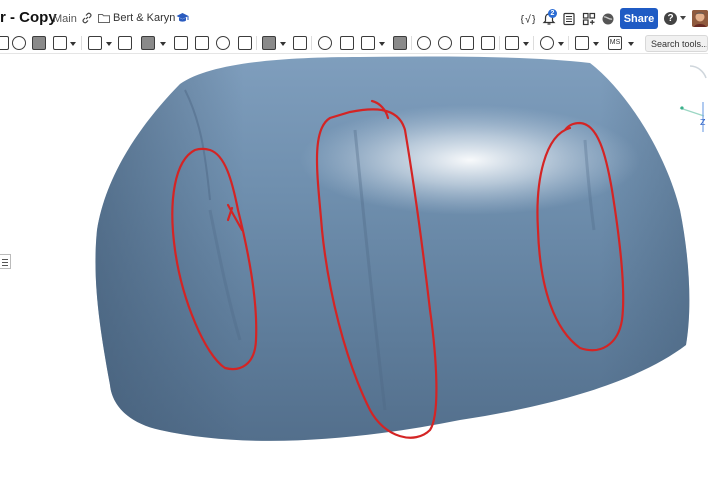  I want to click on move-face-tool-icon, so click(467, 43).